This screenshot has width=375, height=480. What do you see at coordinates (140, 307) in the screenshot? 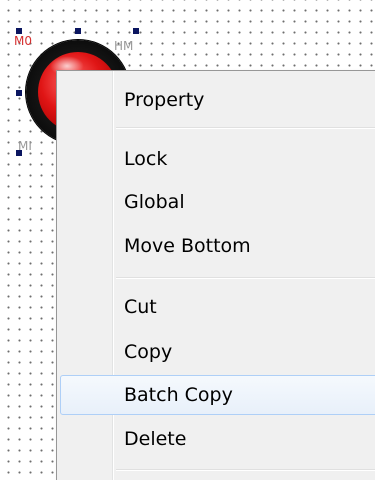
I see `menu-item-cut-label: Cut` at bounding box center [140, 307].